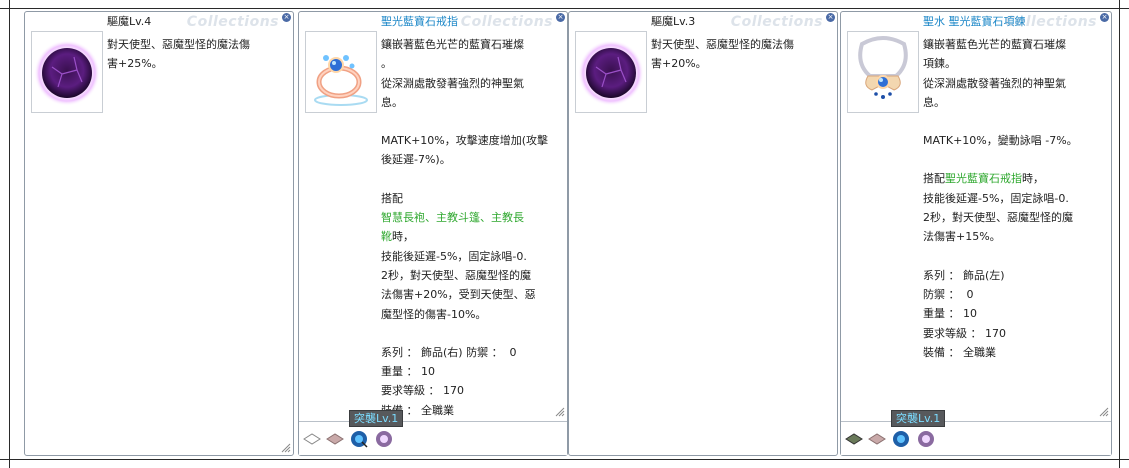  What do you see at coordinates (1000, 141) in the screenshot?
I see `description-text: MATK+10%，變動詠唱 -7%。` at bounding box center [1000, 141].